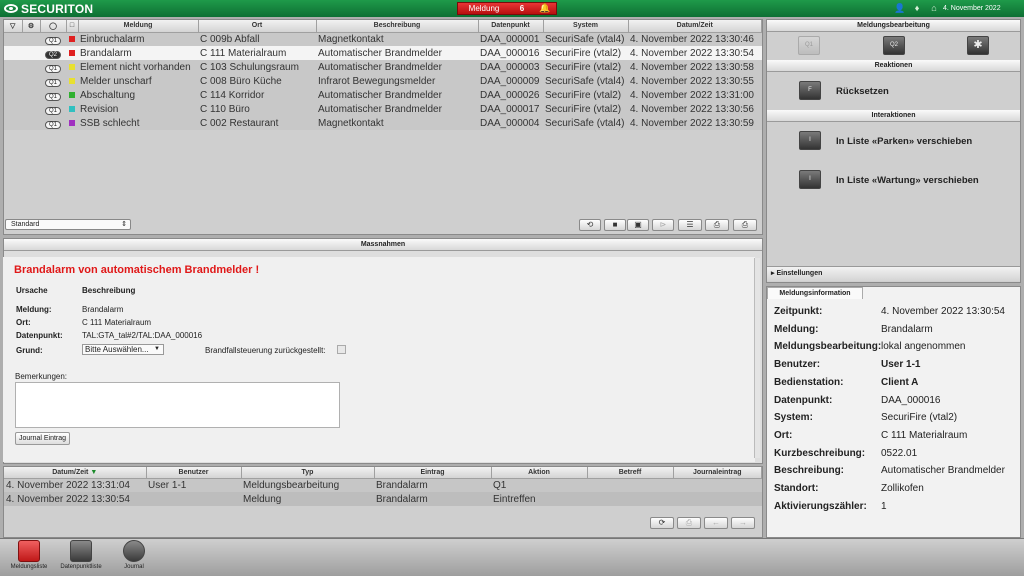 This screenshot has width=1024, height=576. What do you see at coordinates (828, 347) in the screenshot?
I see `info-label: Meldungsbearbeitung:` at bounding box center [828, 347].